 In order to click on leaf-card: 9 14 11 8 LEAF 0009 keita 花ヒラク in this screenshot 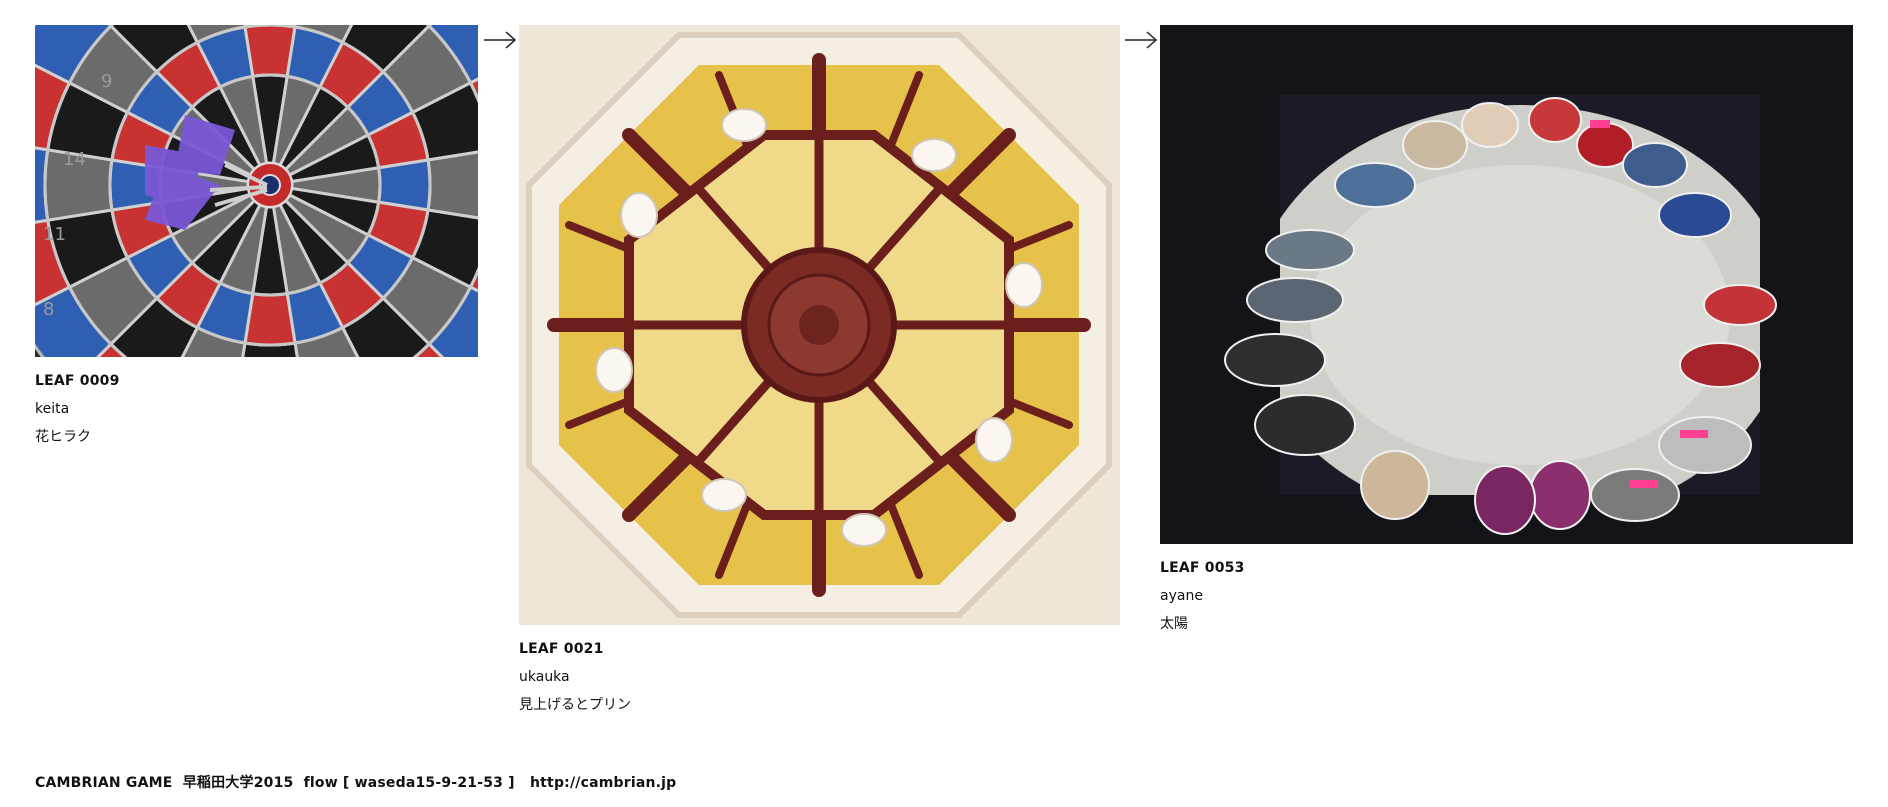, I will do `click(256, 238)`.